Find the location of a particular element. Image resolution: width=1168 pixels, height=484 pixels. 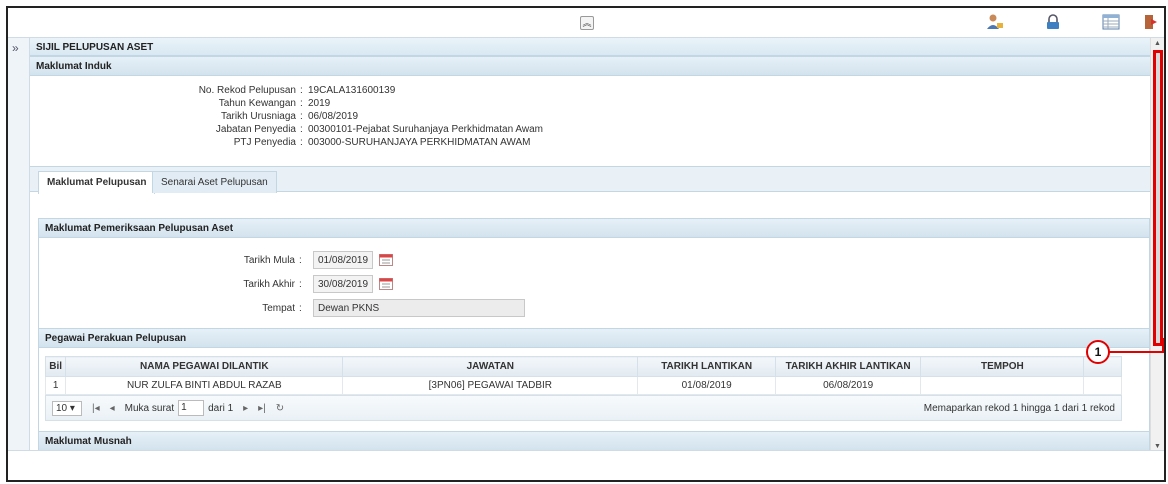

last-page-icon: ▸| is located at coordinates (262, 408).